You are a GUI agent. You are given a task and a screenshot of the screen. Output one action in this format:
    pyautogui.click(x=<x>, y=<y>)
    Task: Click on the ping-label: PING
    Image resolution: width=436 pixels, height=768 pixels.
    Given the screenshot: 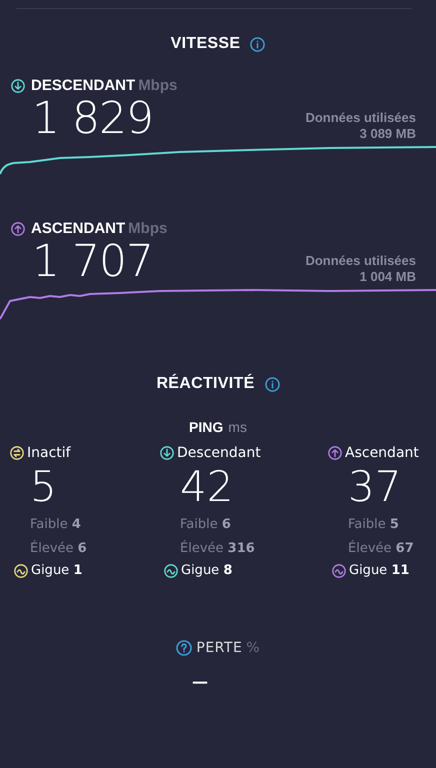 What is the action you would take?
    pyautogui.click(x=206, y=427)
    